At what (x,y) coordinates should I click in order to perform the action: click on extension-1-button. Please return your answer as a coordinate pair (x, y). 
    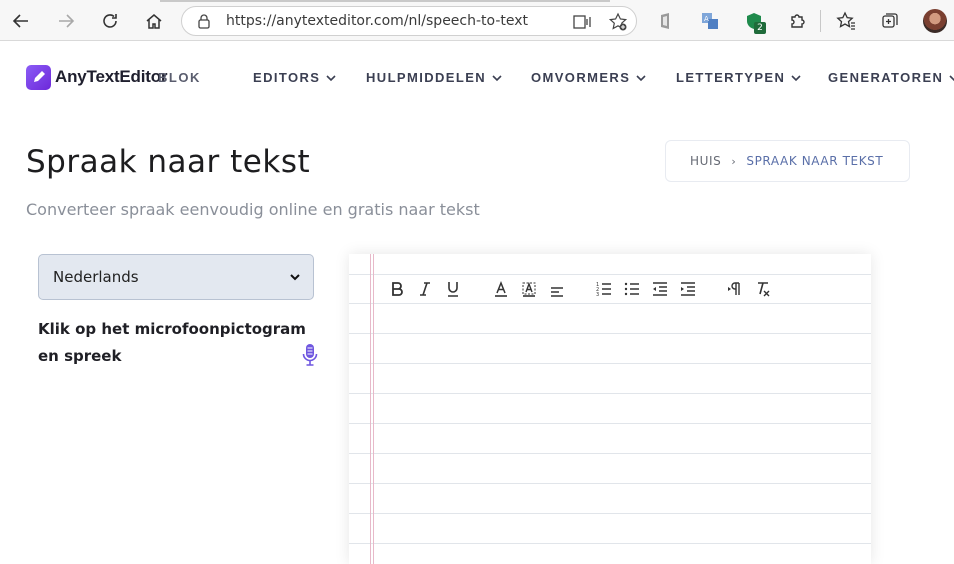
    Looking at the image, I should click on (666, 21).